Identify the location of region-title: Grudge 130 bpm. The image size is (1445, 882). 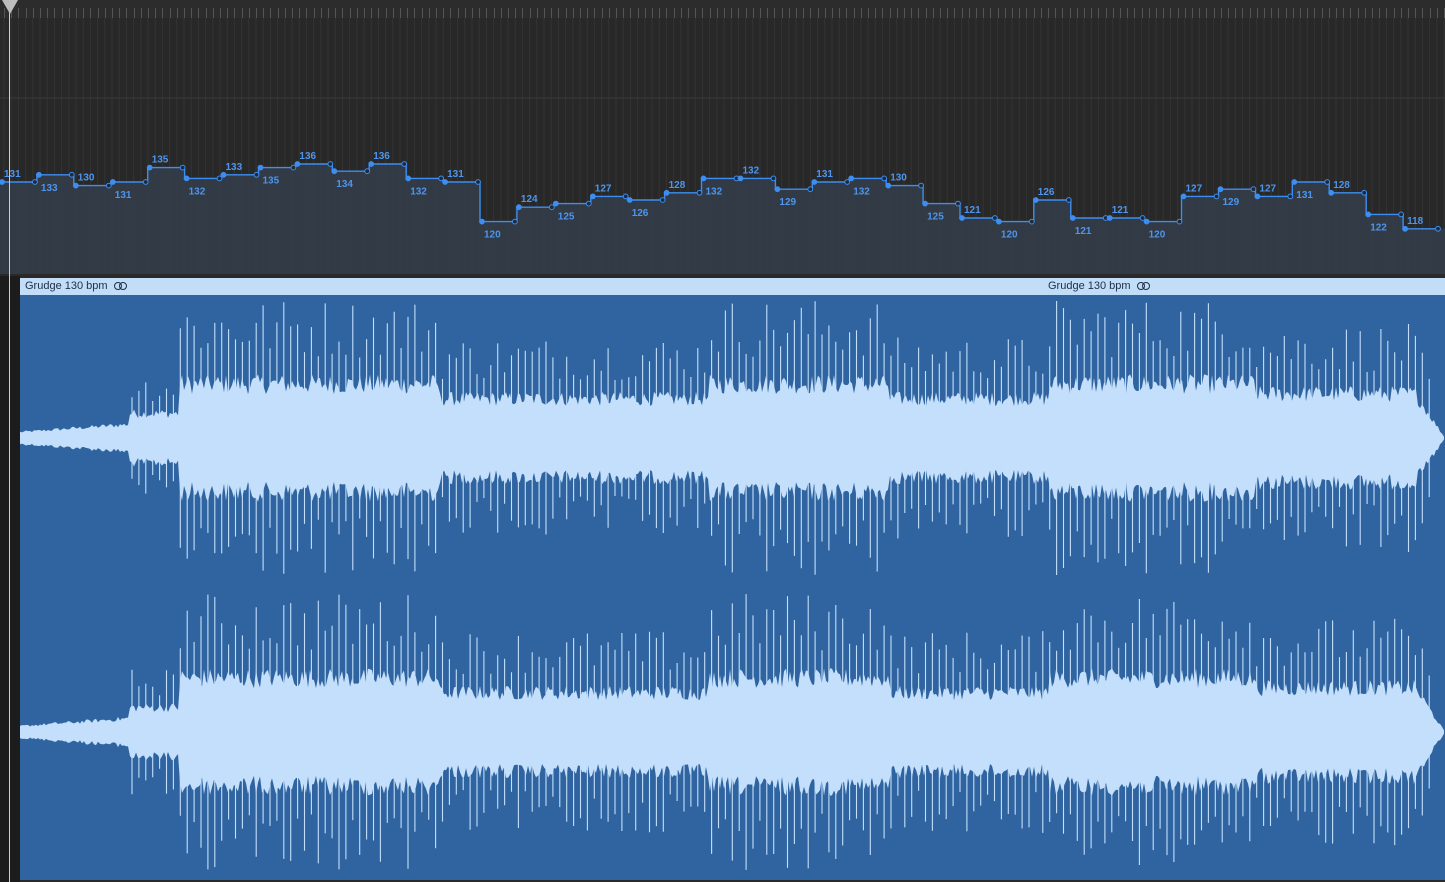
(76, 286).